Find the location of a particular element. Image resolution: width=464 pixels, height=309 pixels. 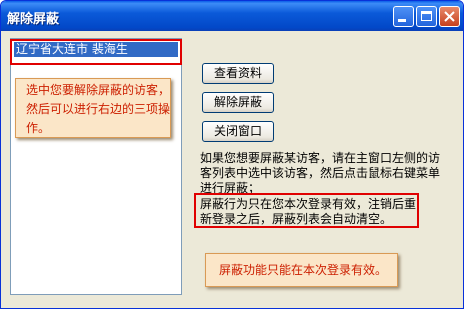

close-icon is located at coordinates (449, 16).